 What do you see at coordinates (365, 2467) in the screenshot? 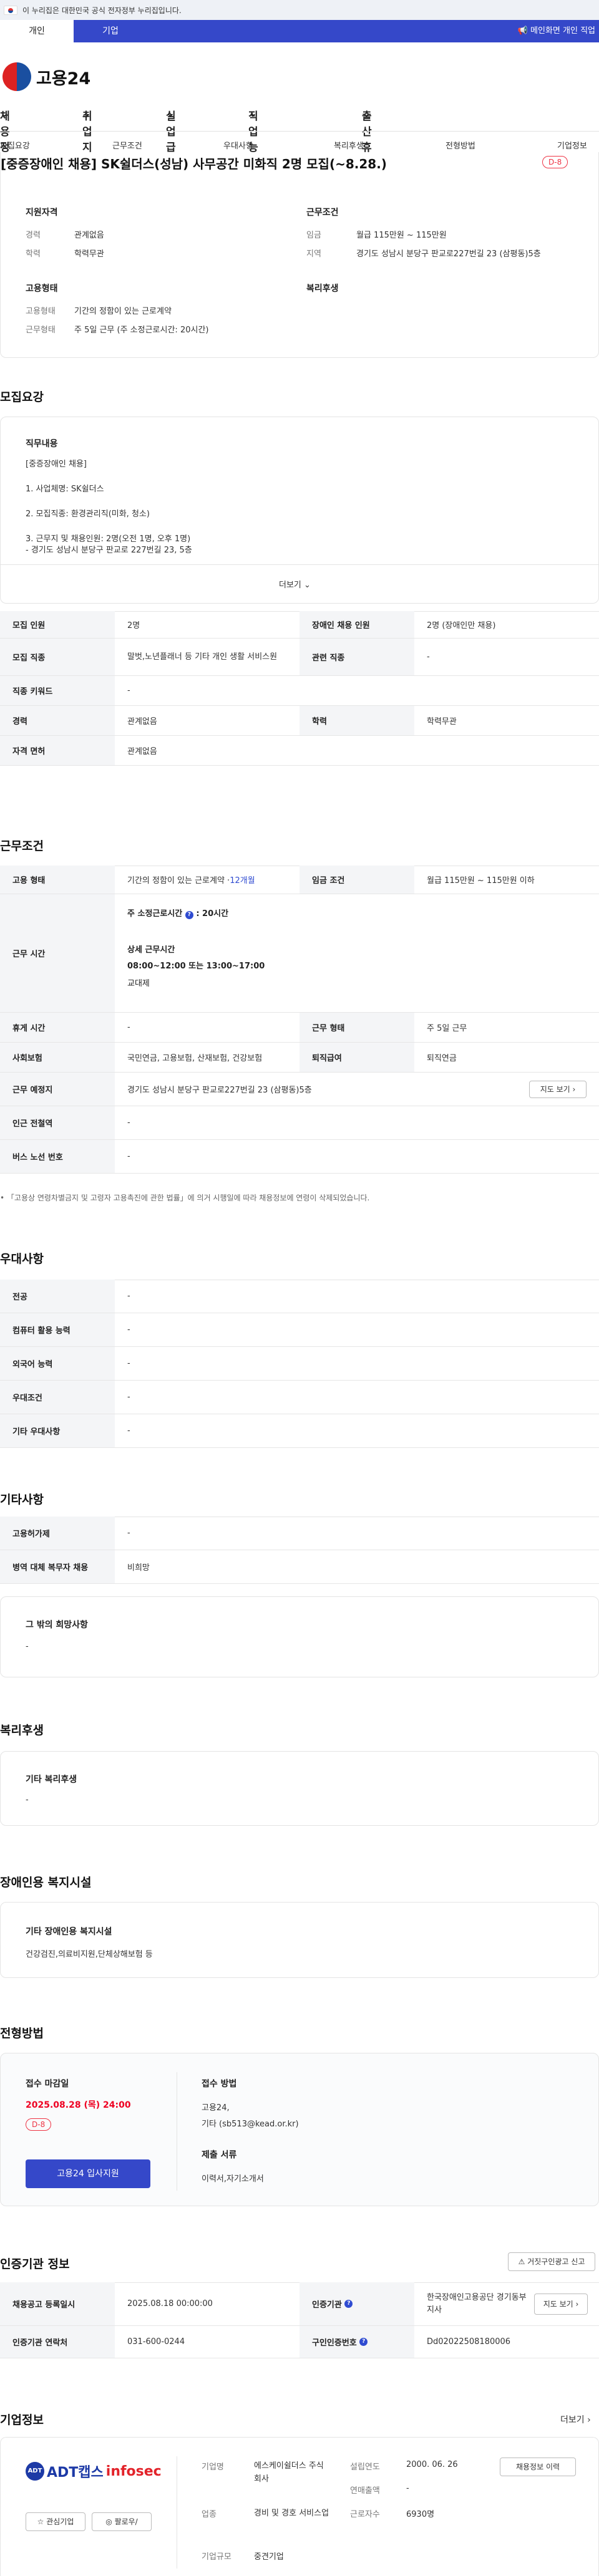
I see `founded-label: 설립연도` at bounding box center [365, 2467].